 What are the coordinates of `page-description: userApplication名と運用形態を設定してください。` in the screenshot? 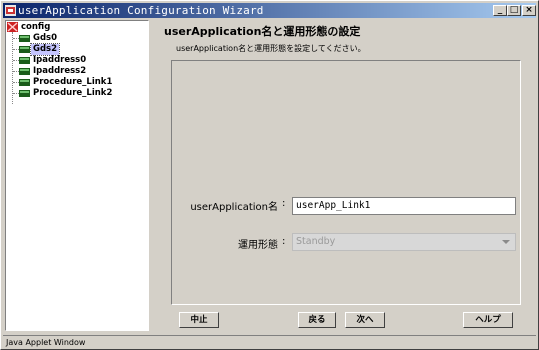 It's located at (271, 48).